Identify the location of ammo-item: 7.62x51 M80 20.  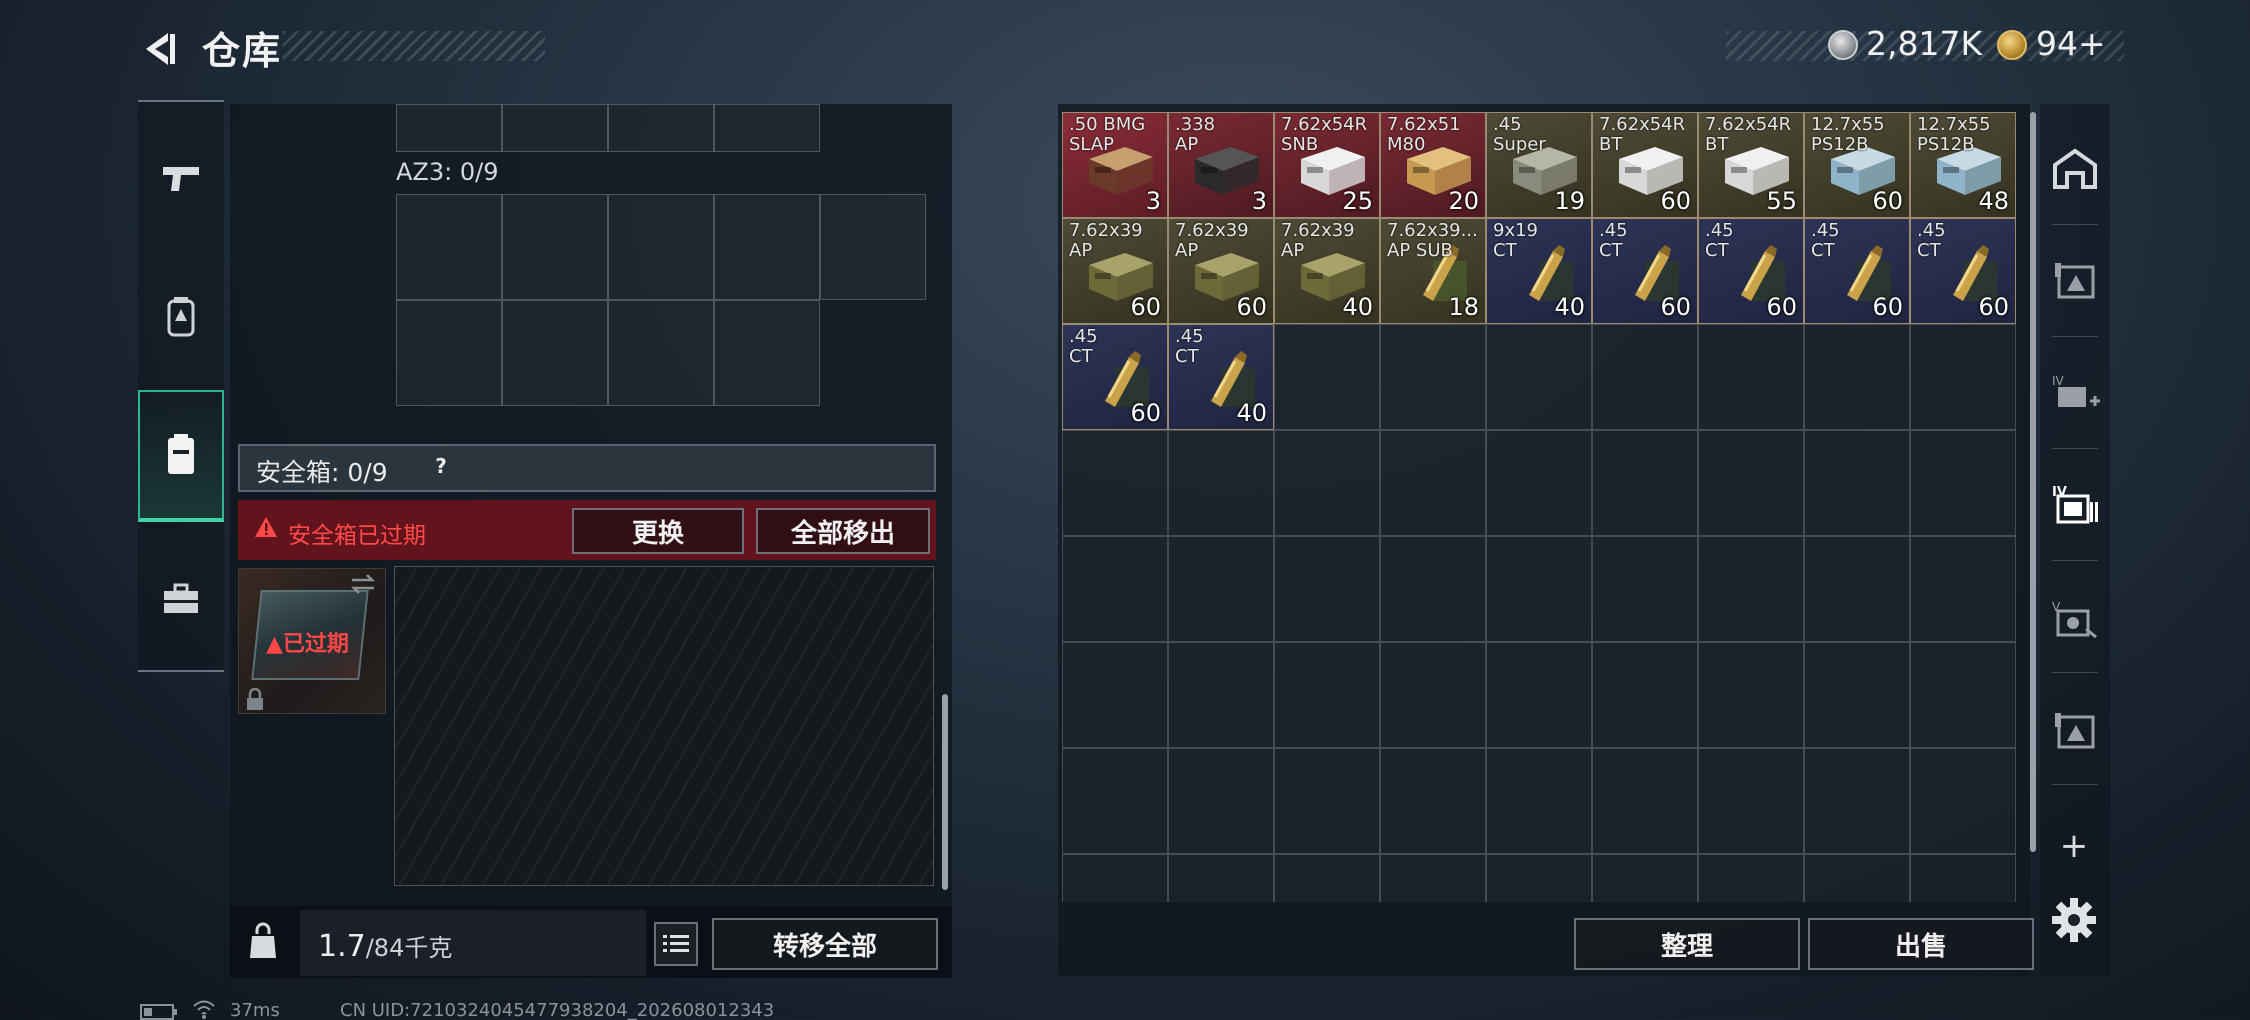
(1433, 165).